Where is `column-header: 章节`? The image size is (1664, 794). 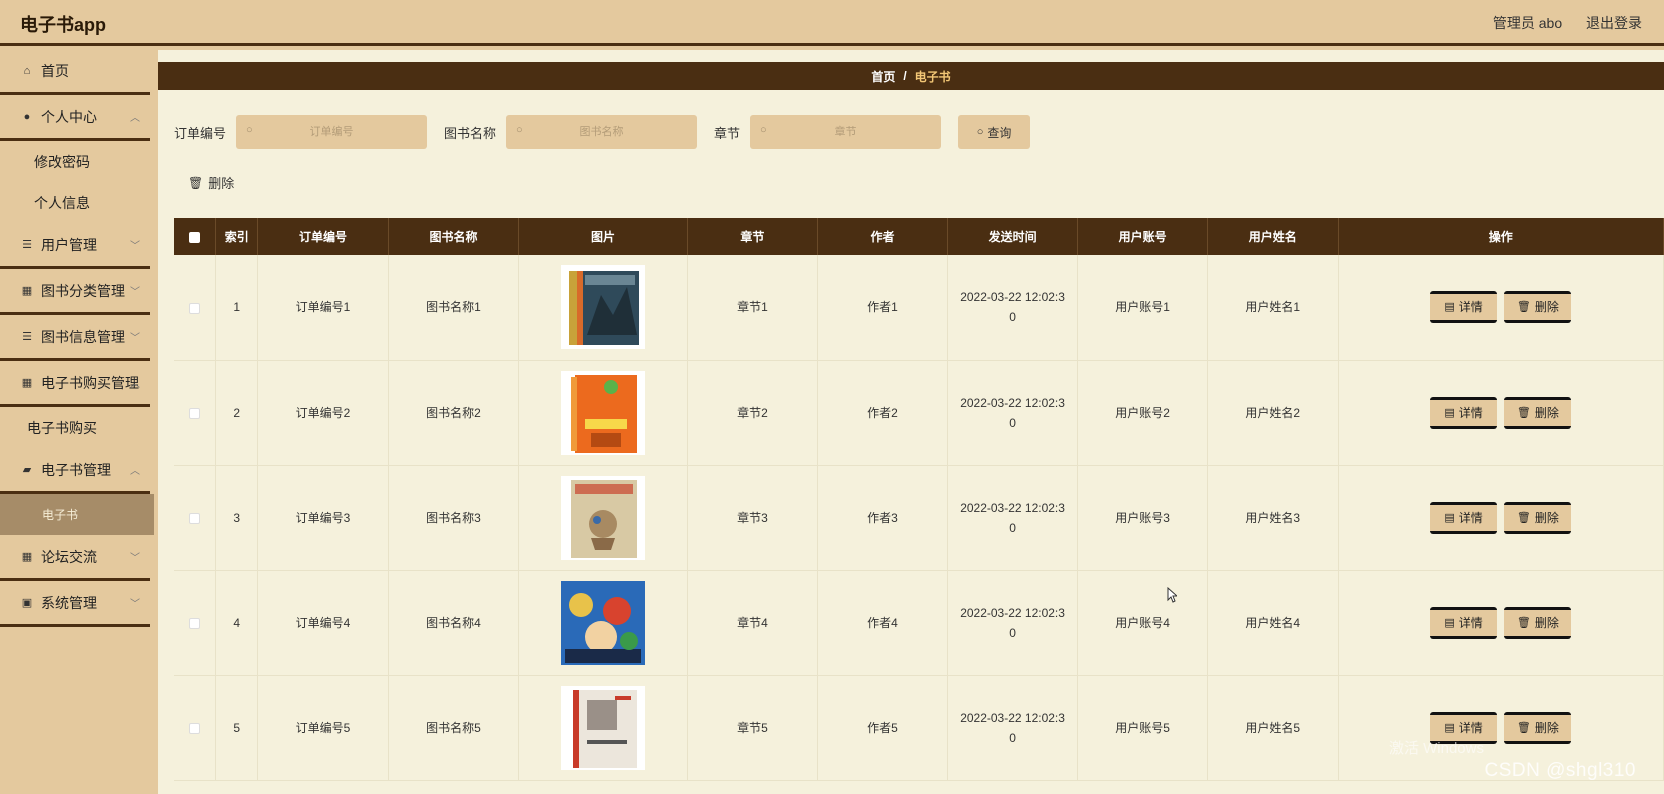 column-header: 章节 is located at coordinates (753, 236).